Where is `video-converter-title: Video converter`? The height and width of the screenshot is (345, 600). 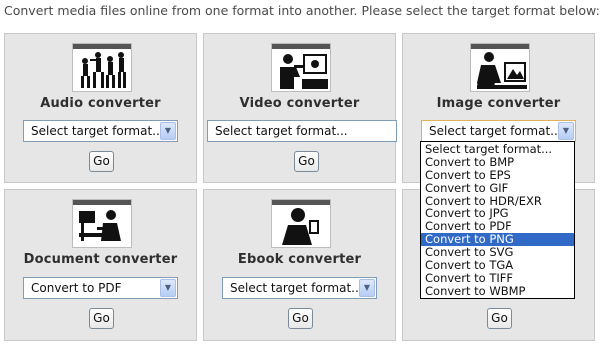 video-converter-title: Video converter is located at coordinates (299, 103).